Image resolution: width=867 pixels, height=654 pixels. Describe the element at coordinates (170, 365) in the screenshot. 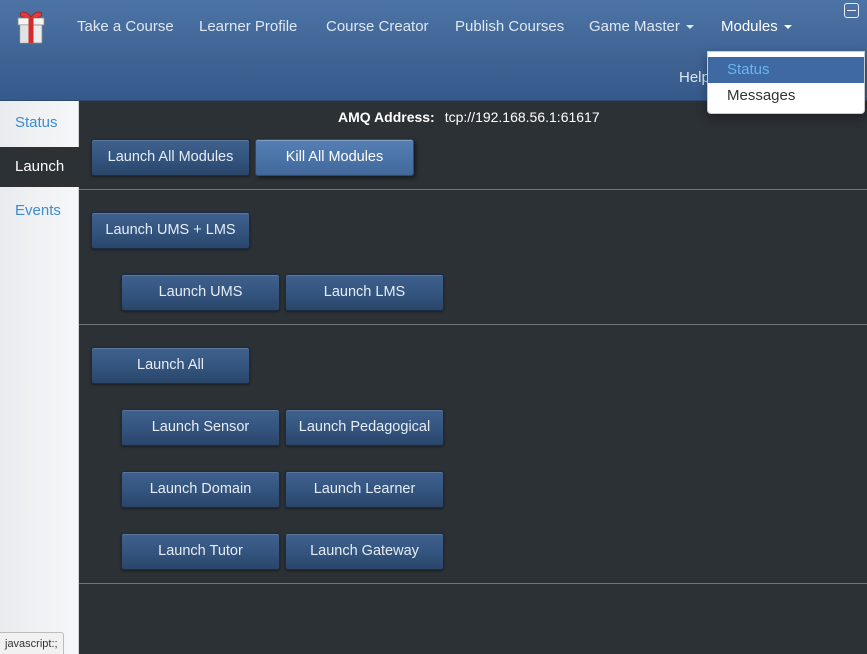

I see `launch-all-button: Launch All` at that location.